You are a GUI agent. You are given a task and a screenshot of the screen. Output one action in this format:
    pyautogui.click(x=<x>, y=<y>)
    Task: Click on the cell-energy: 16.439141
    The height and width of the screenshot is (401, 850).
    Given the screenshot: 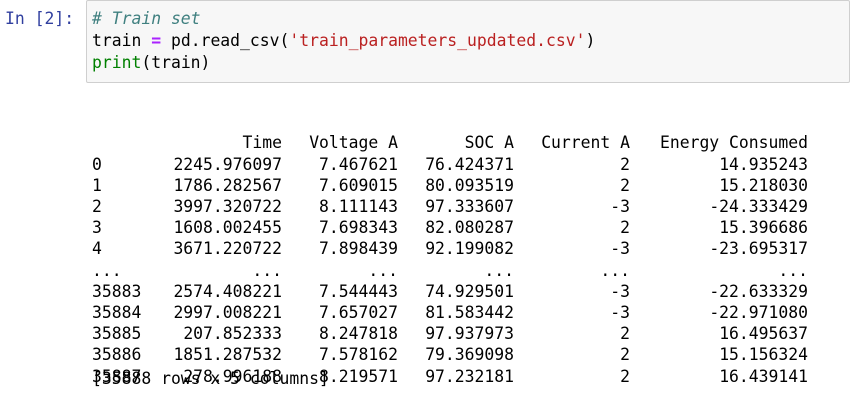 What is the action you would take?
    pyautogui.click(x=763, y=376)
    